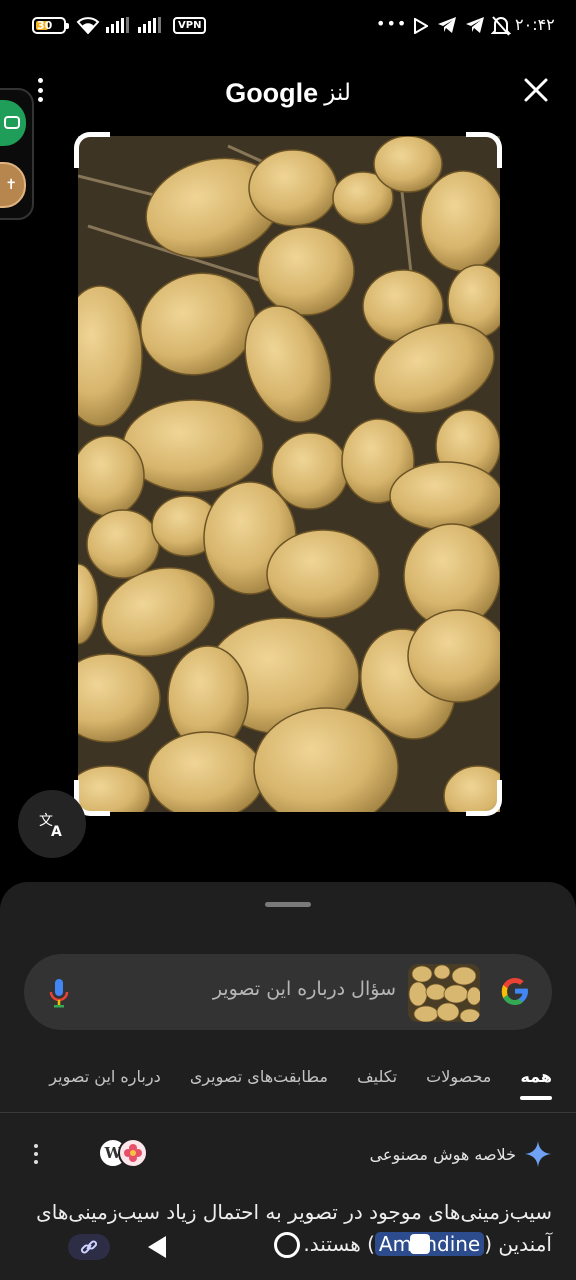 Image resolution: width=576 pixels, height=1280 pixels. What do you see at coordinates (288, 904) in the screenshot?
I see `drag-handle` at bounding box center [288, 904].